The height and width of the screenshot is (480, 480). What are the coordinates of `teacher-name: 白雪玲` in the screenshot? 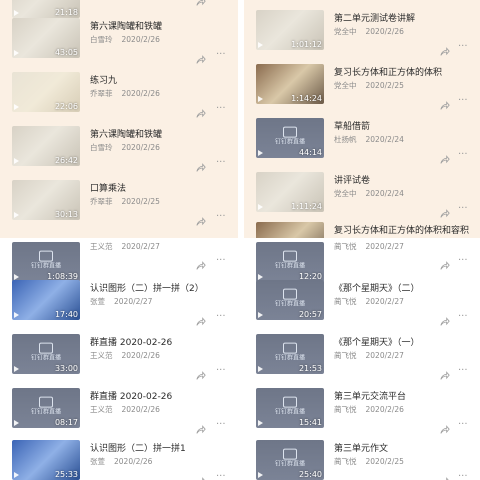 It's located at (101, 39).